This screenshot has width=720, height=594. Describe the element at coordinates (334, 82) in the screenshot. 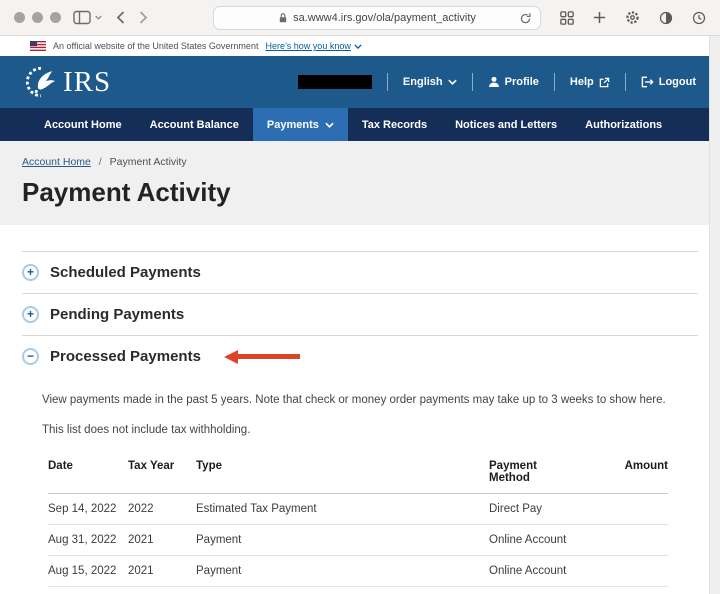

I see `redacted-username` at that location.